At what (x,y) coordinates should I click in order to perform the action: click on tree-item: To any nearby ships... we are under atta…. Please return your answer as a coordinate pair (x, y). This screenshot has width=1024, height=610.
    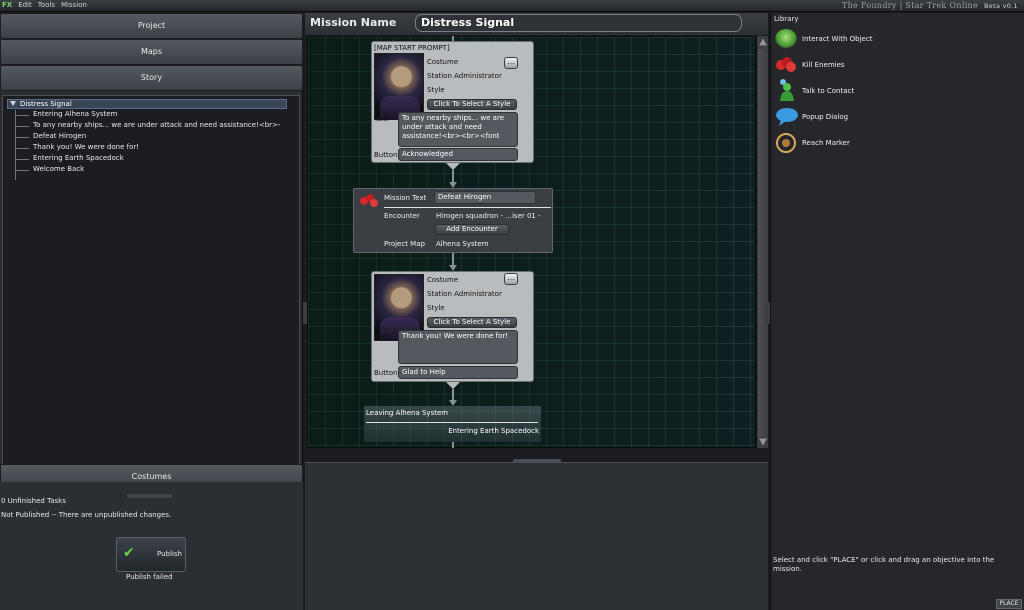
    Looking at the image, I should click on (156, 125).